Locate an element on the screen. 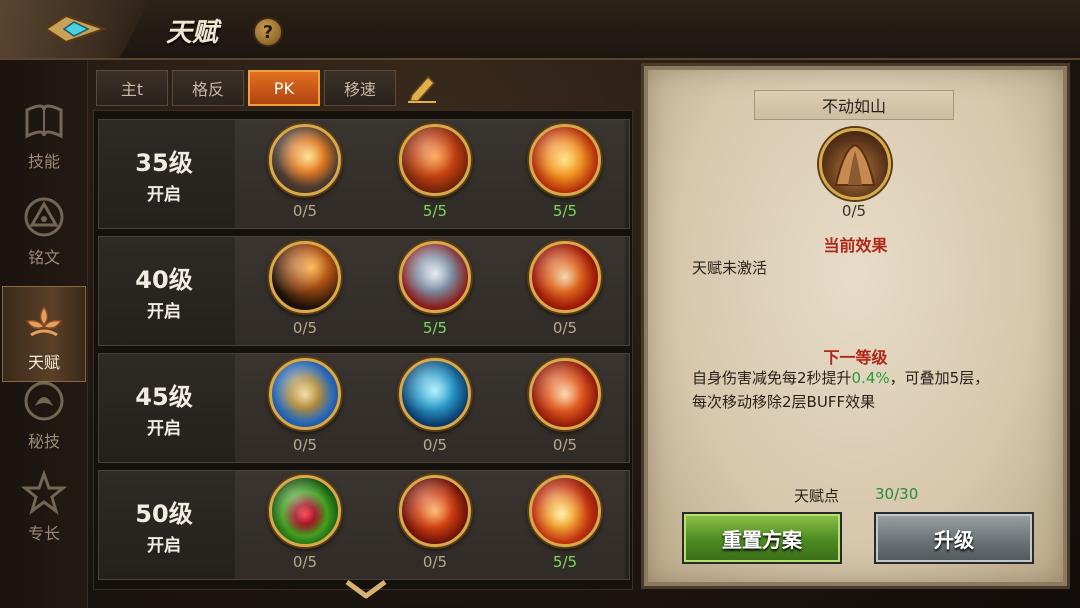 This screenshot has height=608, width=1080. talent-name: 不动如山 is located at coordinates (854, 105).